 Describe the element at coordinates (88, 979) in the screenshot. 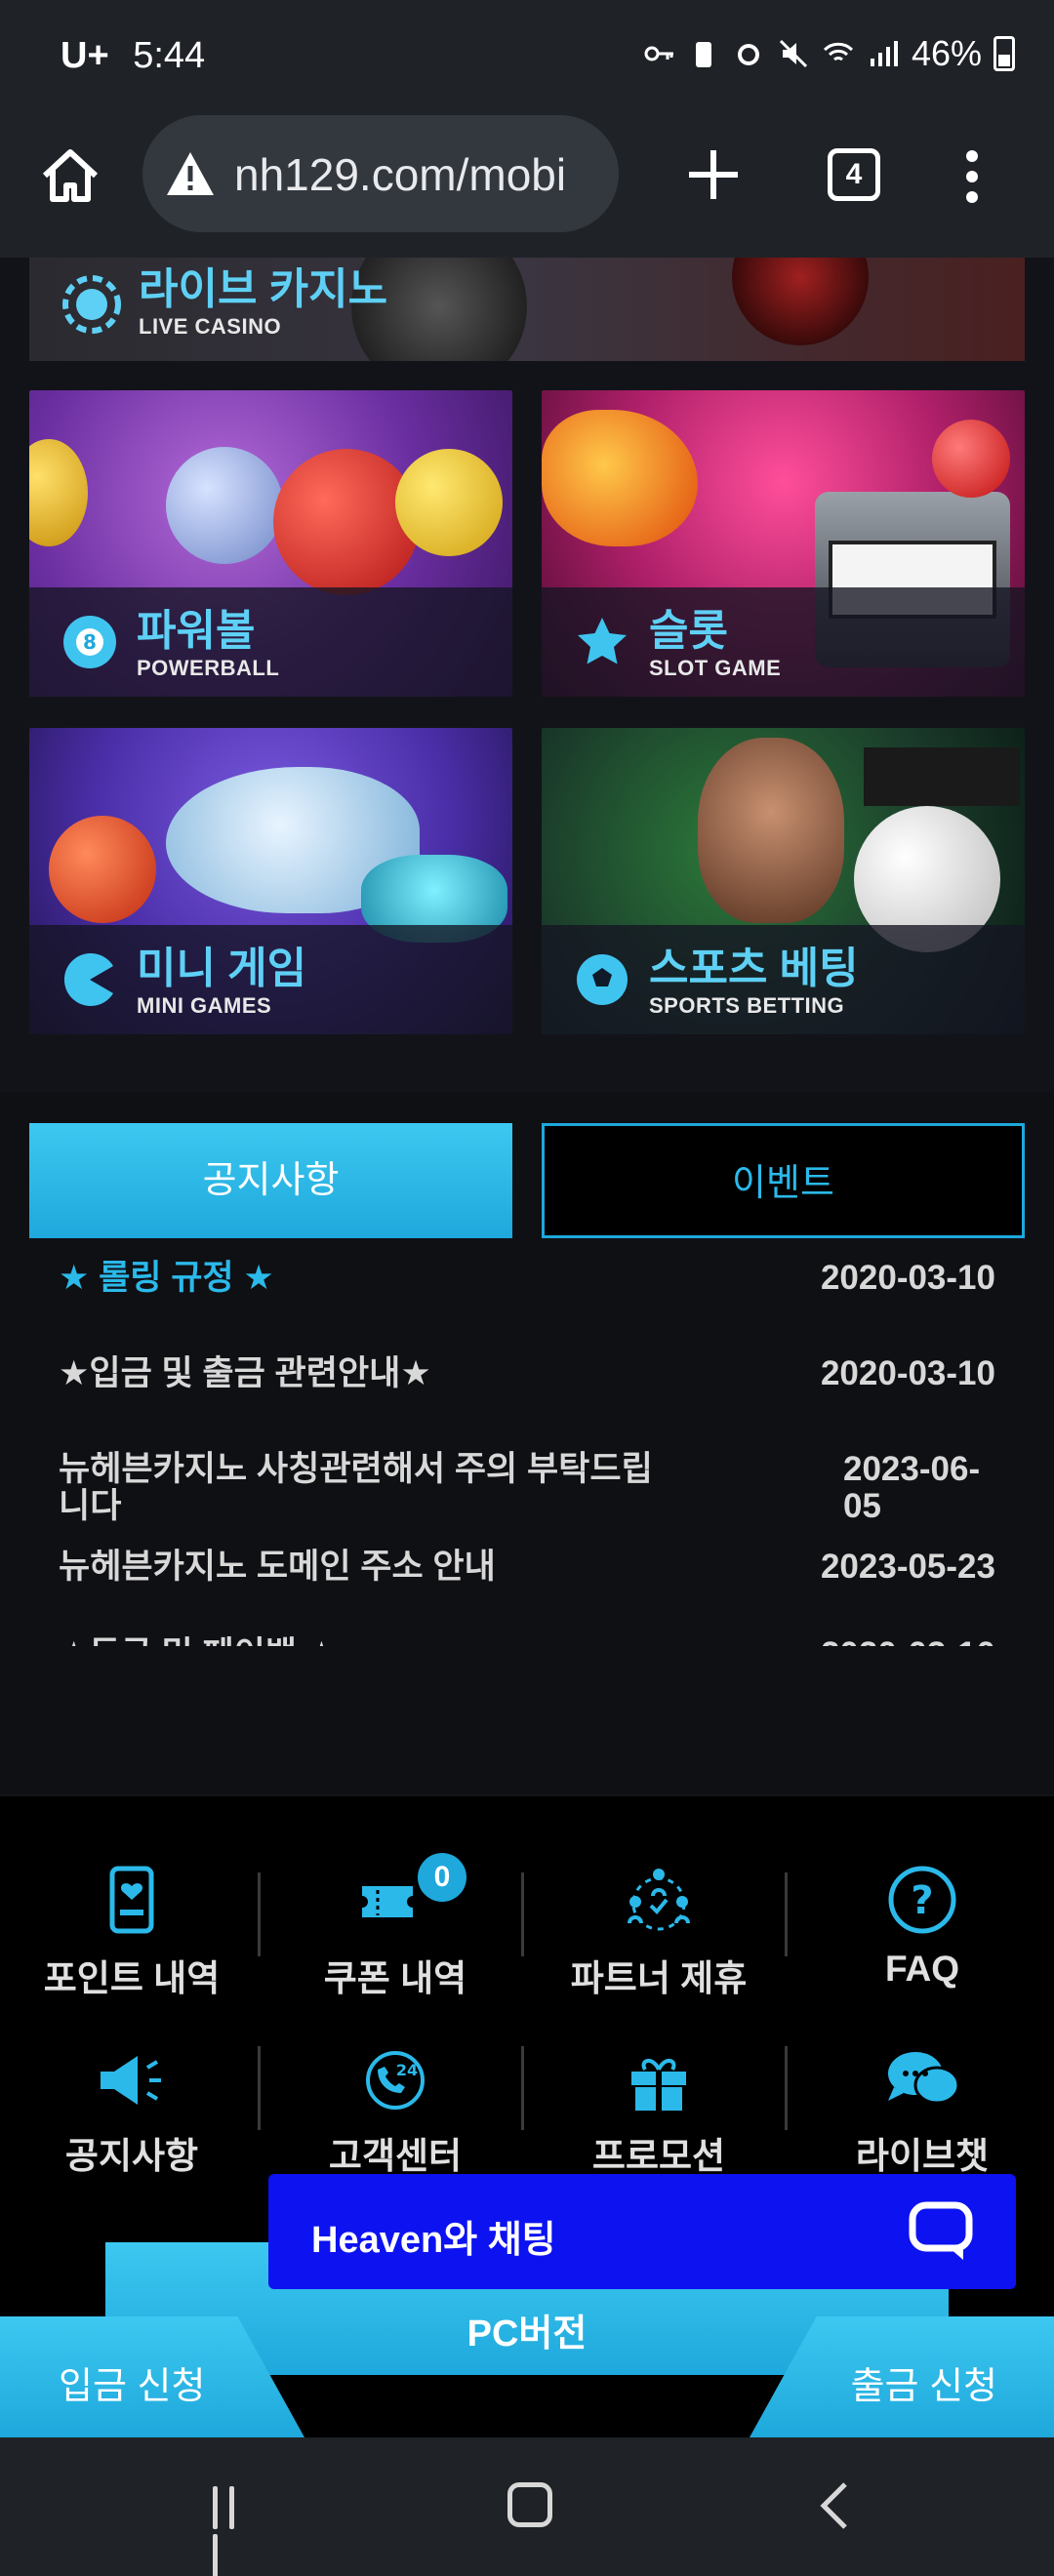

I see `pacman-icon` at that location.